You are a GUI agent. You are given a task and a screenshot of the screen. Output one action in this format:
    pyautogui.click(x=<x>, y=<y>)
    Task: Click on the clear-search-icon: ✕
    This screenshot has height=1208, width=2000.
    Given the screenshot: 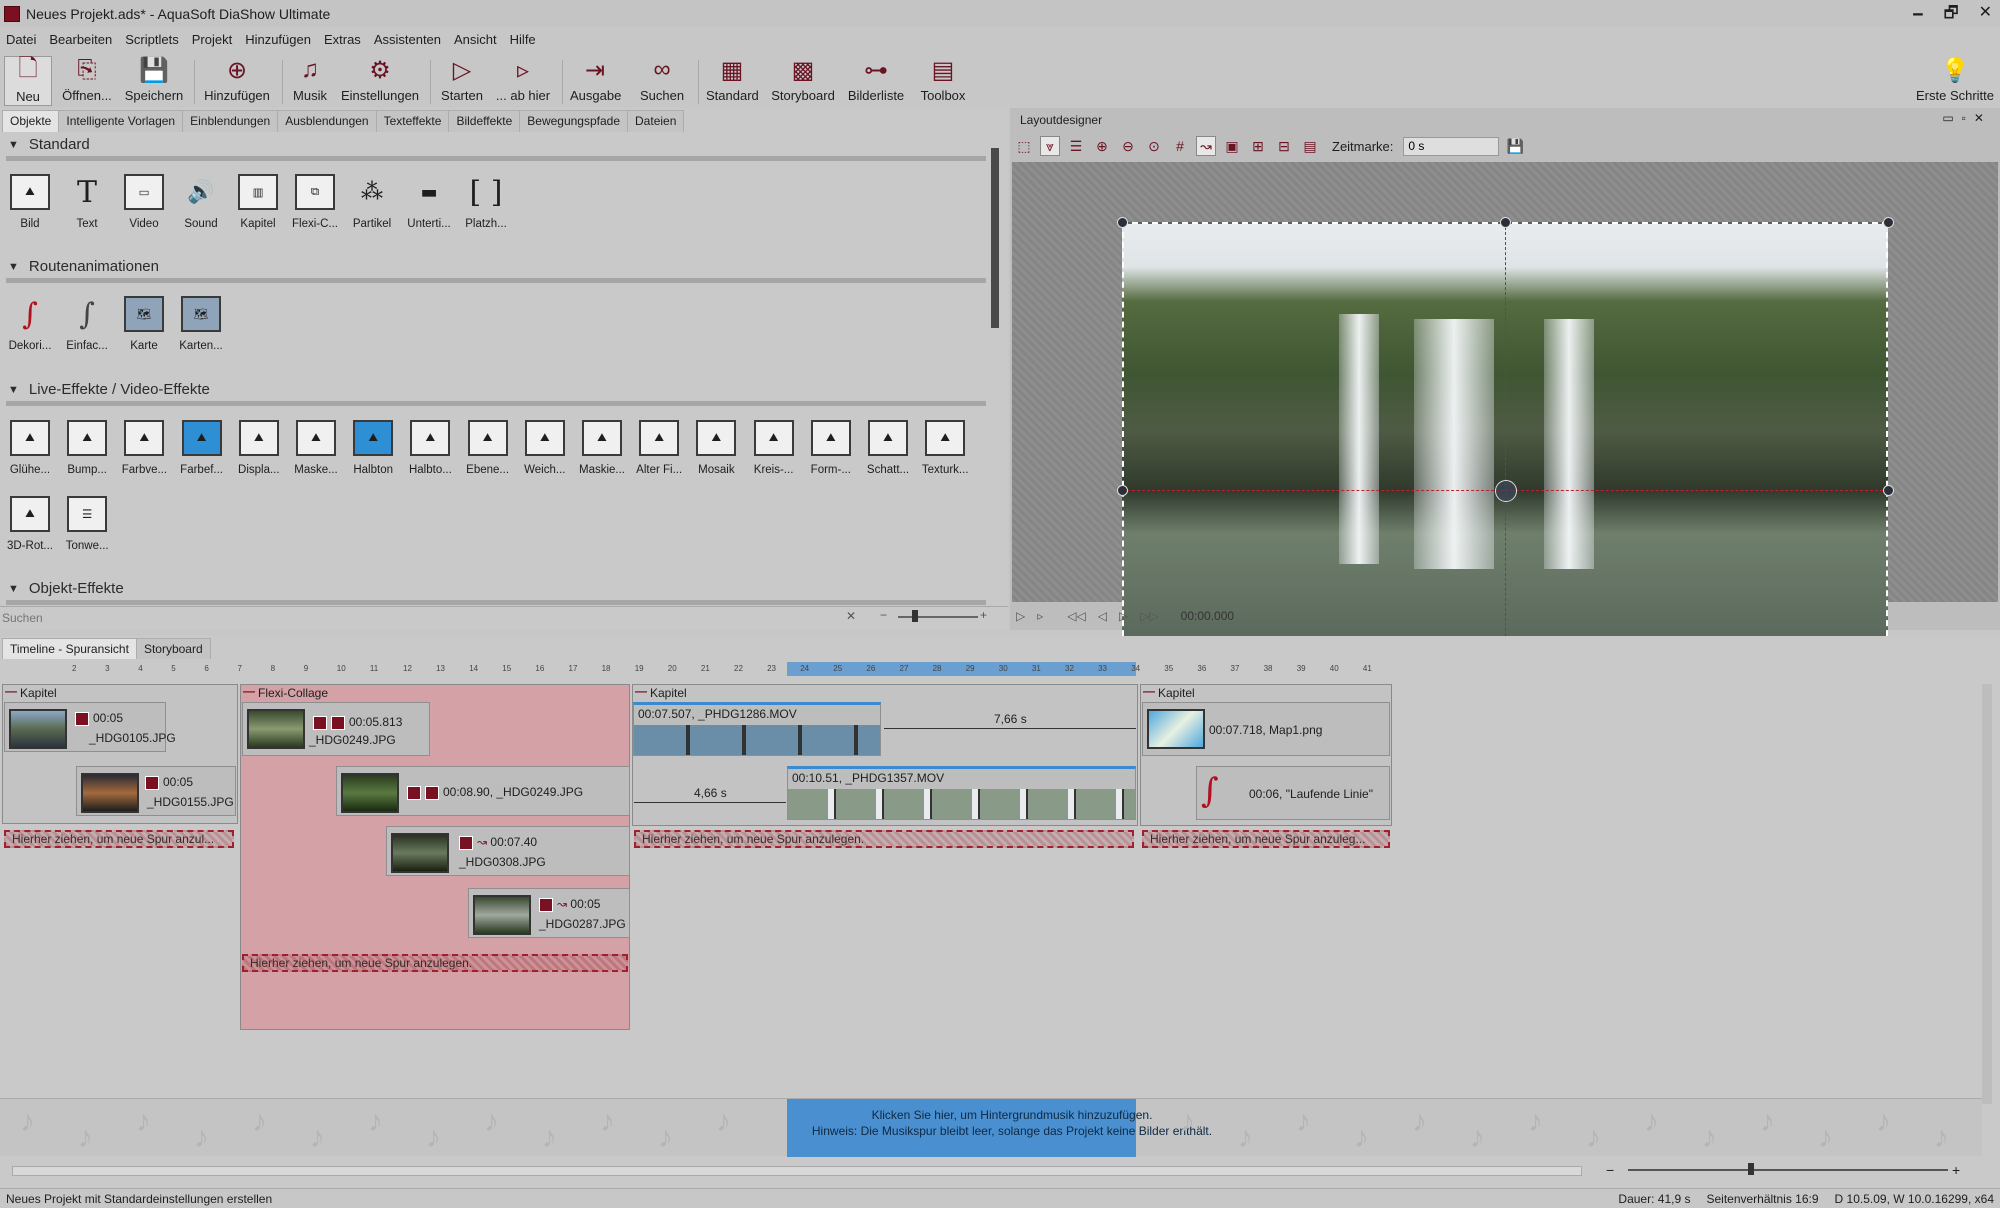 What is the action you would take?
    pyautogui.click(x=851, y=616)
    